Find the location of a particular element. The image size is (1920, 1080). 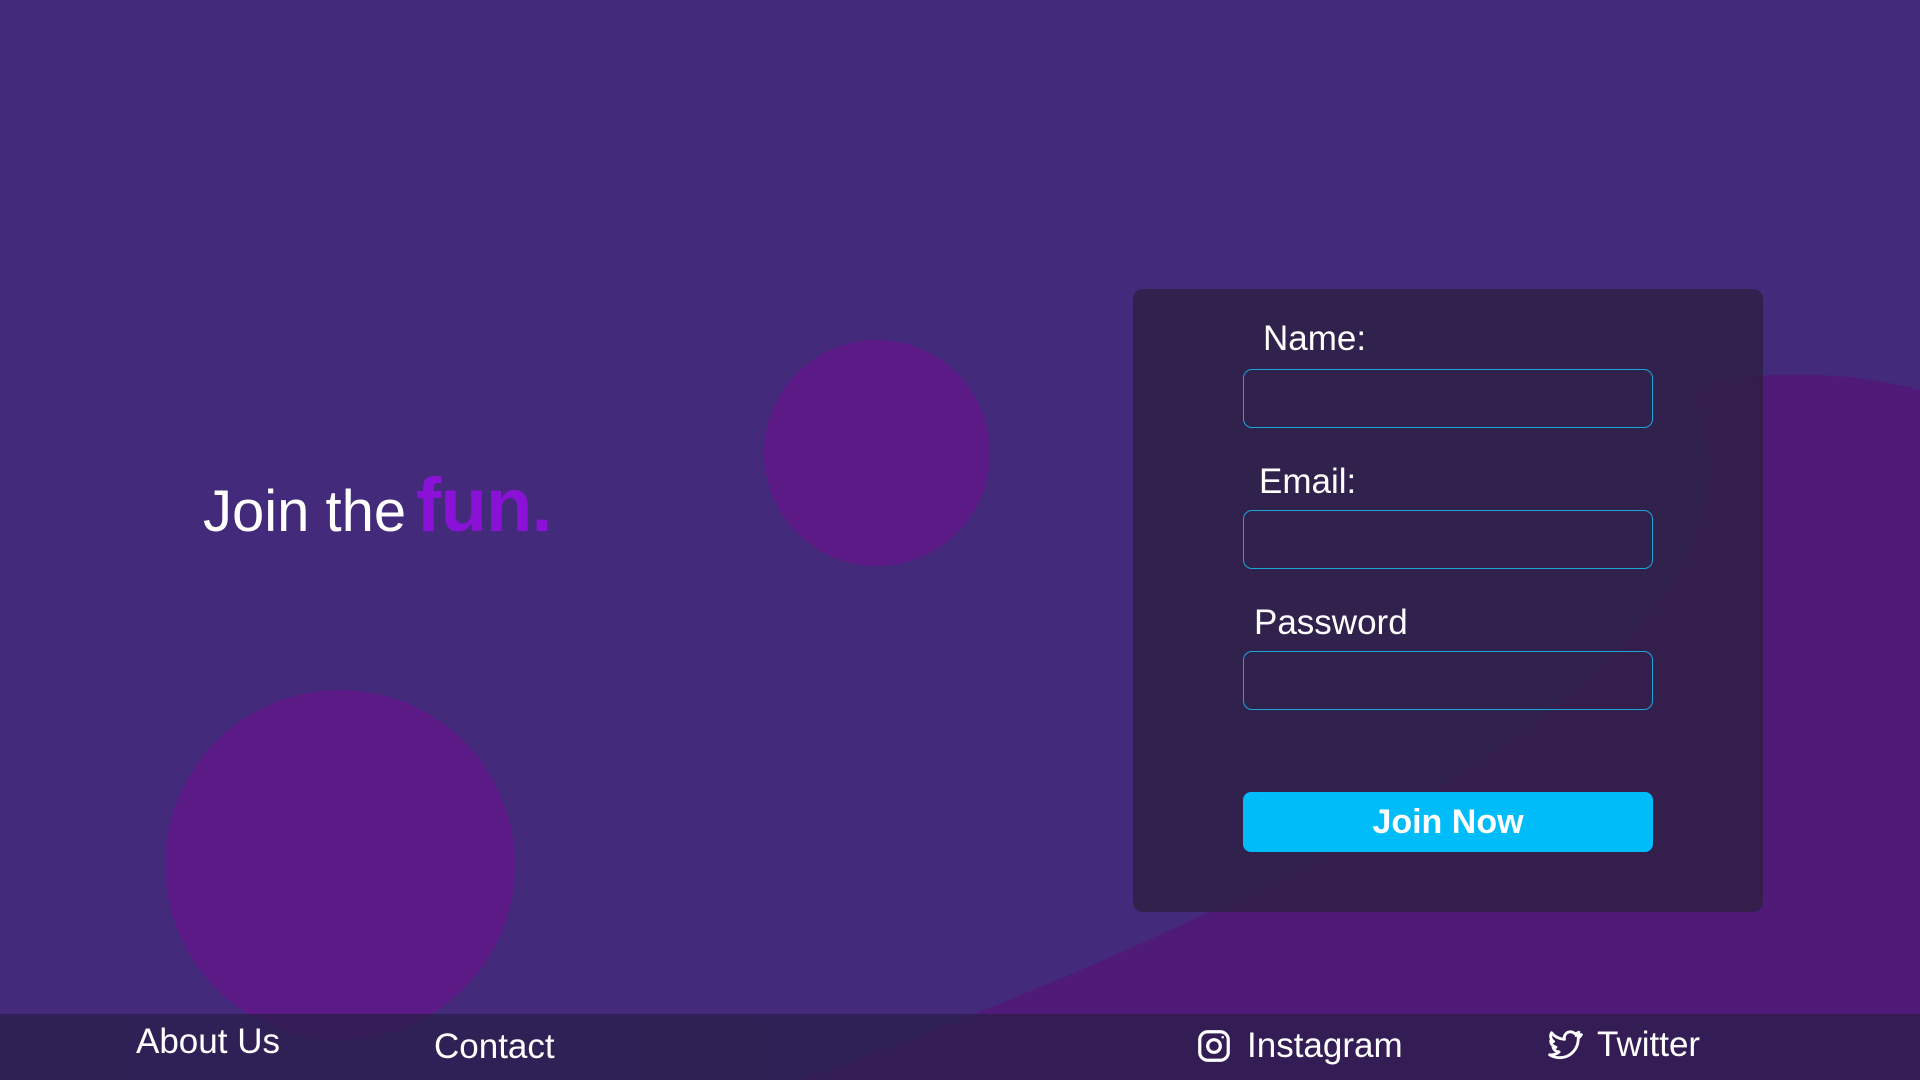

twitter-link: Twitter is located at coordinates (1622, 1045).